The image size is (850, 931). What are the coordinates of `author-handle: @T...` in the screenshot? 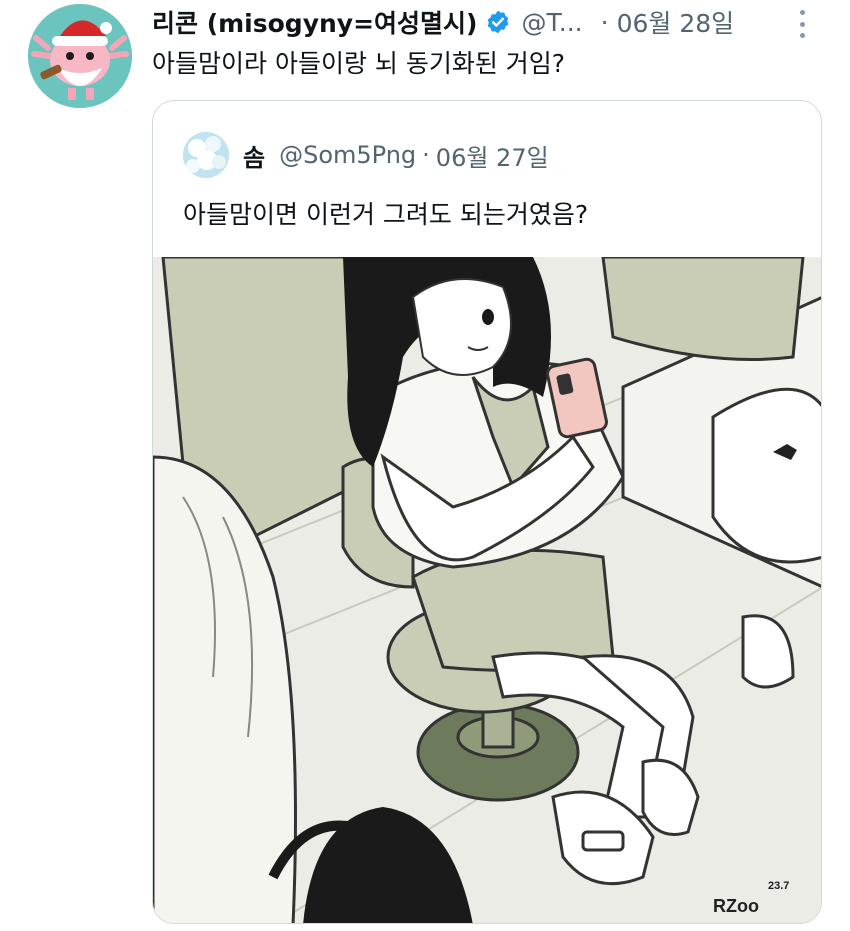 It's located at (551, 22).